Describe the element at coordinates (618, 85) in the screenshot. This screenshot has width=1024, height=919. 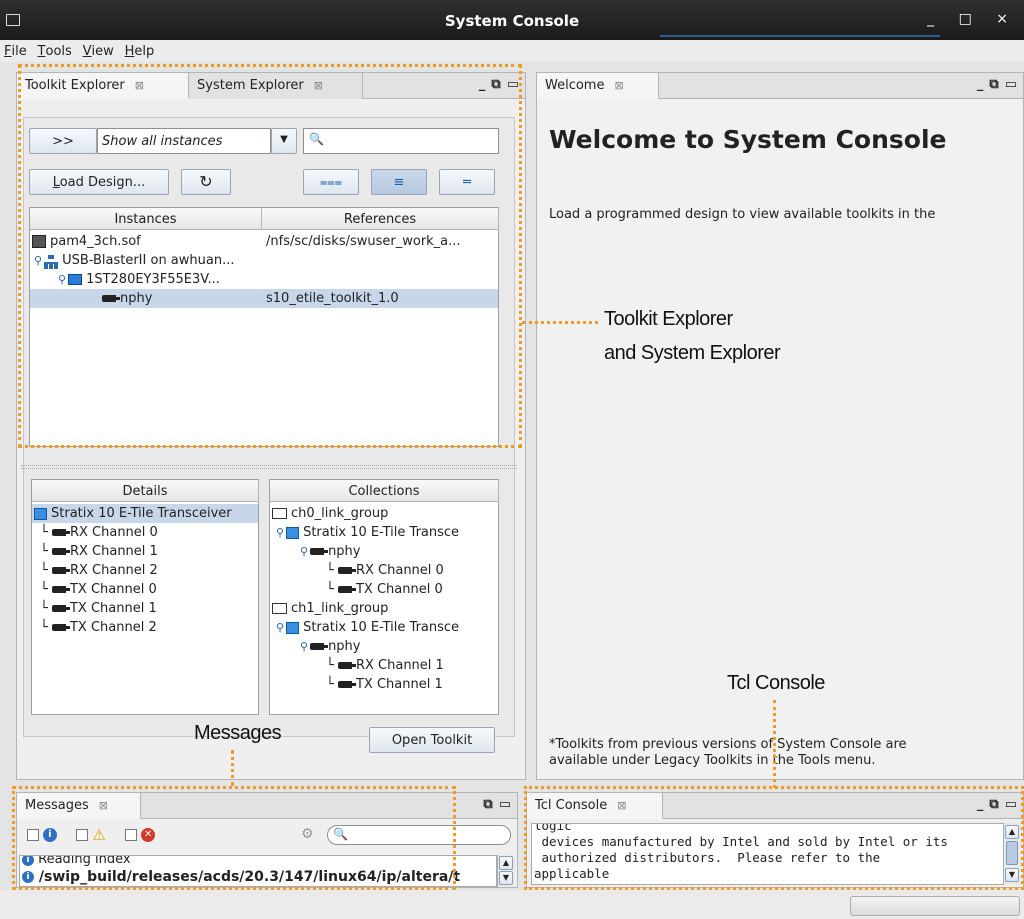
I see `close-tab-icon: ⊠` at that location.